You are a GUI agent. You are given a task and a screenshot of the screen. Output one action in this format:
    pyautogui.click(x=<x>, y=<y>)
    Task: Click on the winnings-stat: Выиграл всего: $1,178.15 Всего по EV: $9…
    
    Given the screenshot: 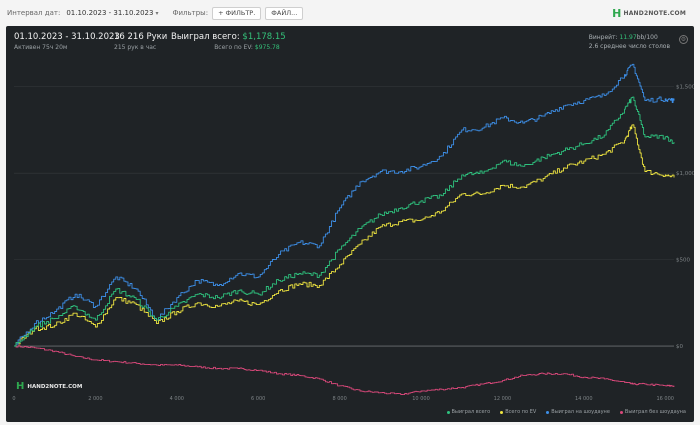 What is the action you would take?
    pyautogui.click(x=228, y=41)
    